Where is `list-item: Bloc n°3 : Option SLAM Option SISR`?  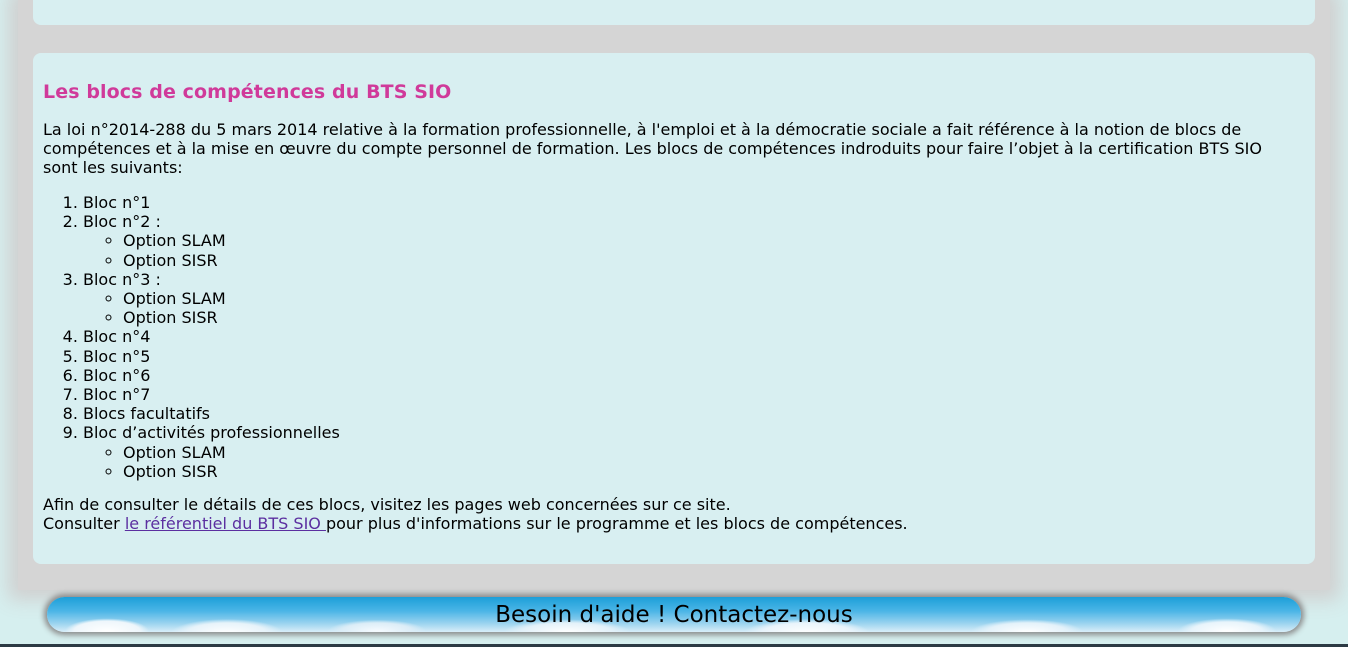
list-item: Bloc n°3 : Option SLAM Option SISR is located at coordinates (694, 299).